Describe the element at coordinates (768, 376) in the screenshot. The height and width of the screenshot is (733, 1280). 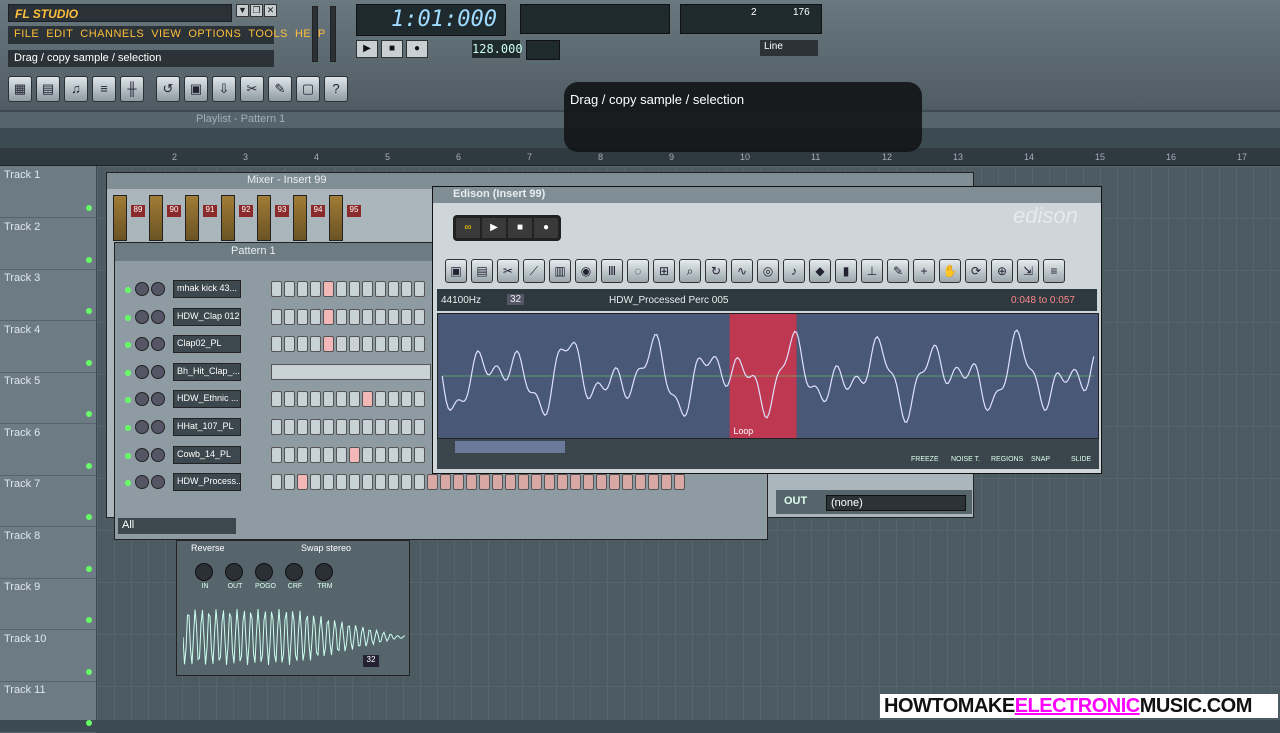
I see `edison-waveform: Loop` at that location.